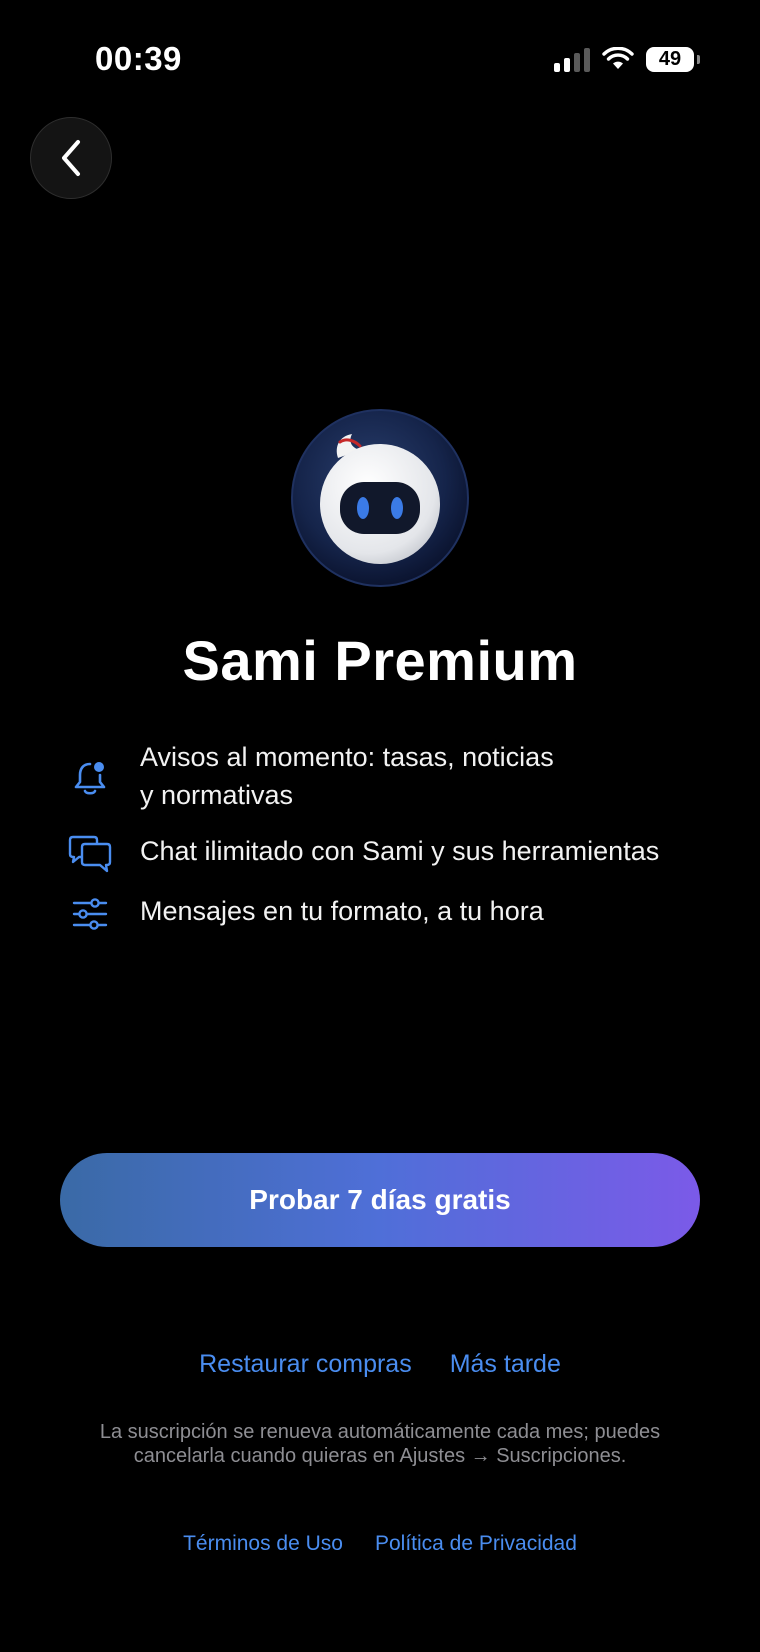  Describe the element at coordinates (670, 58) in the screenshot. I see `battery-level: 49` at that location.